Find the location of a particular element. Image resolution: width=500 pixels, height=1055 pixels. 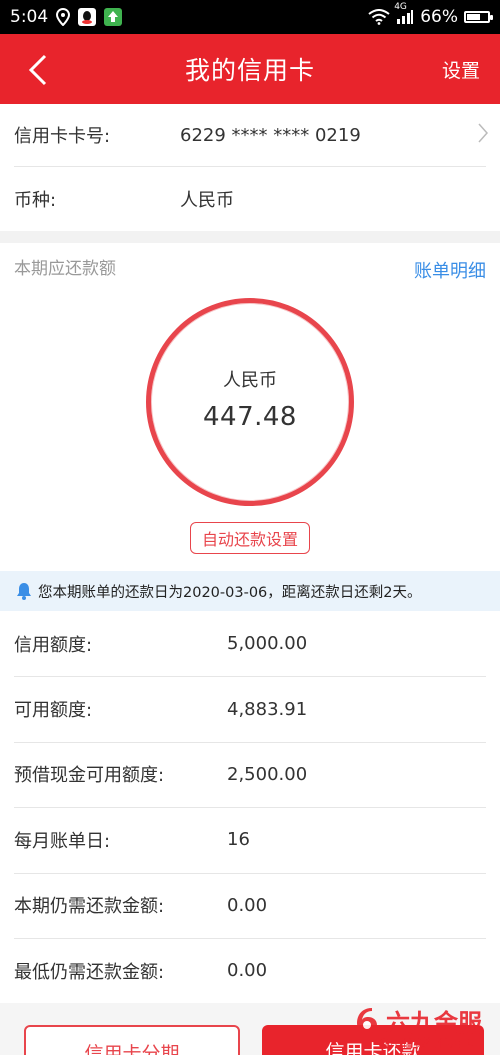

auto-repay-settings-button: 自动还款设置 is located at coordinates (250, 538).